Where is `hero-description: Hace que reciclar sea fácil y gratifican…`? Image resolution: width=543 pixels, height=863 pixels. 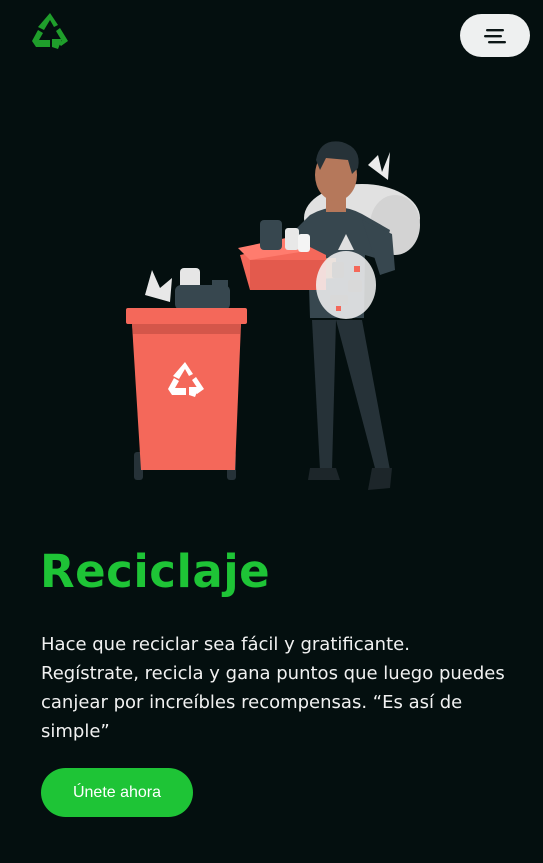
hero-description: Hace que reciclar sea fácil y gratifican… is located at coordinates (273, 688).